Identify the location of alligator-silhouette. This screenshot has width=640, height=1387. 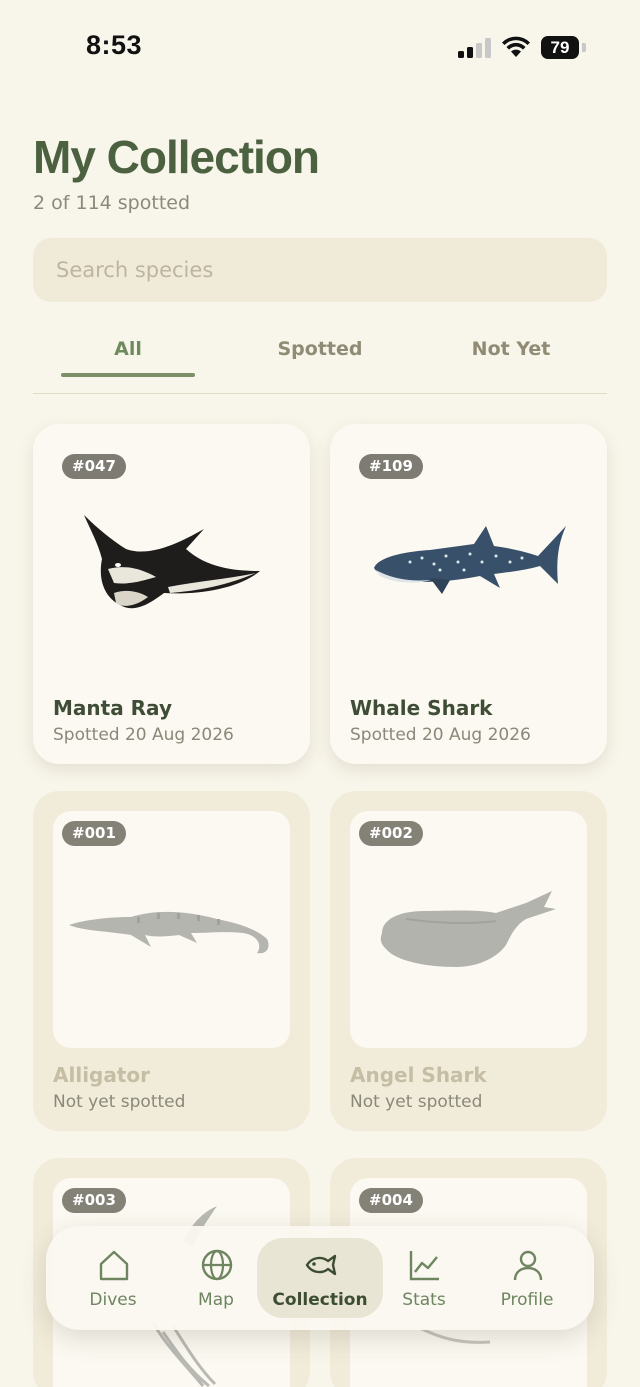
(169, 932).